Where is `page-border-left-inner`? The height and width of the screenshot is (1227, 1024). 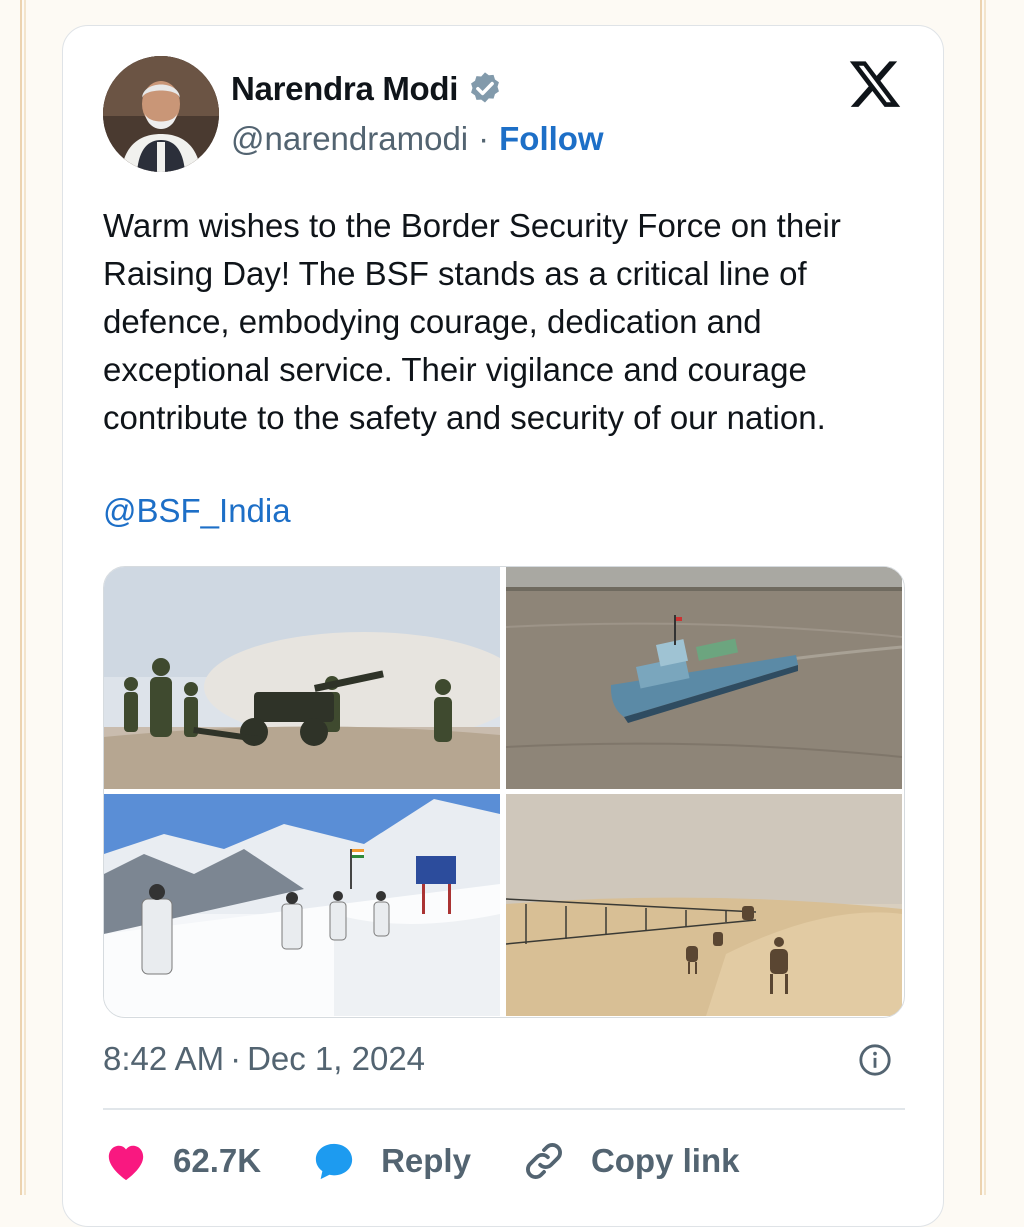
page-border-left-inner is located at coordinates (25, 597).